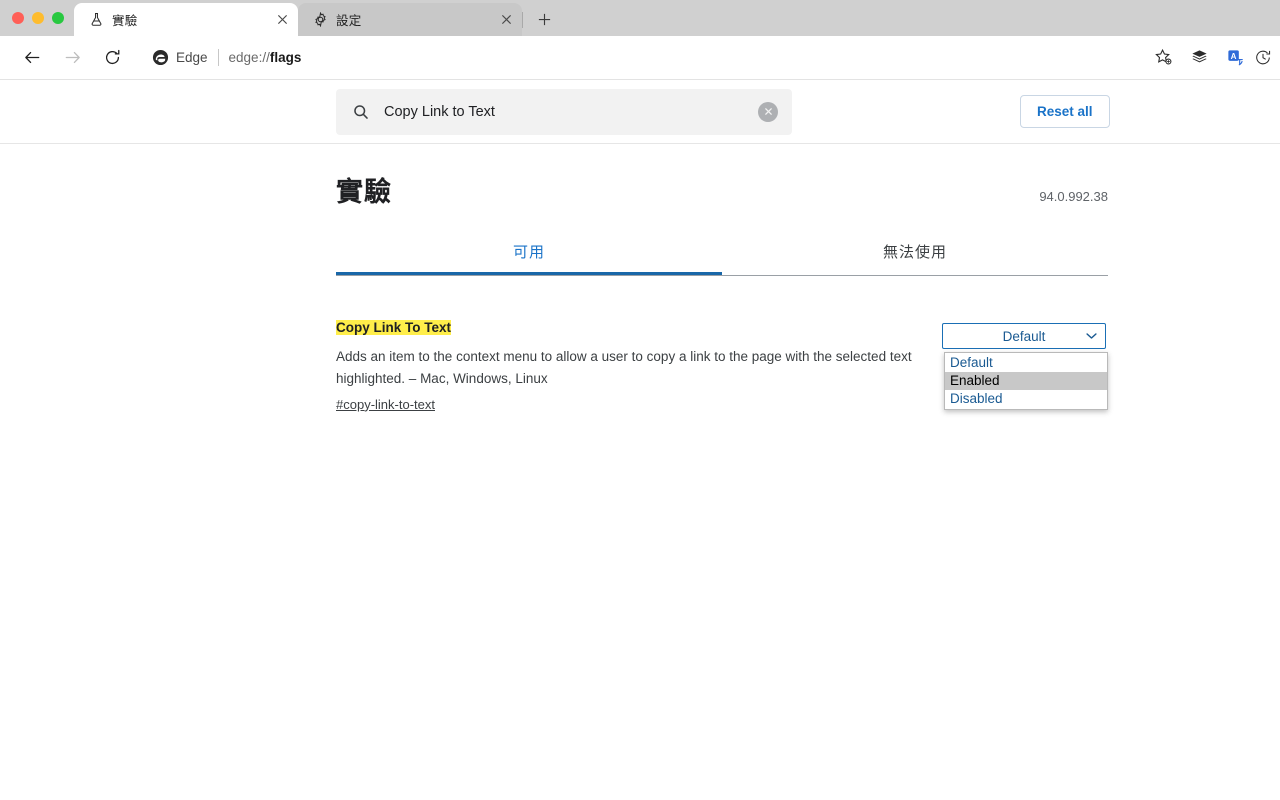  What do you see at coordinates (644, 57) in the screenshot?
I see `address-bar: Edge edge://flags` at bounding box center [644, 57].